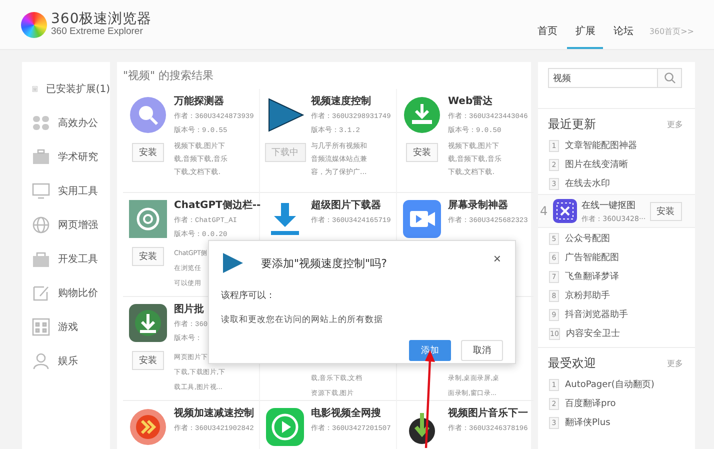 The width and height of the screenshot is (714, 449). What do you see at coordinates (189, 310) in the screenshot?
I see `extension-name: 图片批` at bounding box center [189, 310].